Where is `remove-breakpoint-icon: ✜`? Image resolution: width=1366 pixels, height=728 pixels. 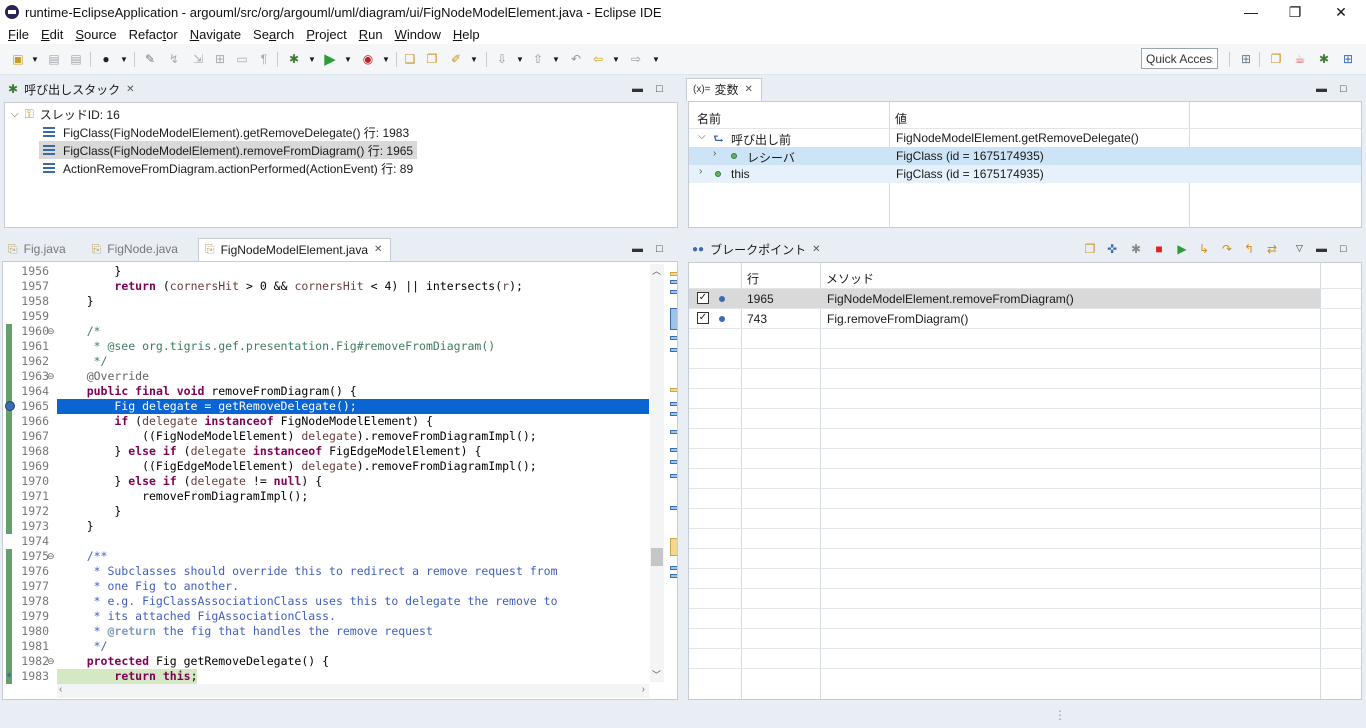
remove-breakpoint-icon: ✜ is located at coordinates (1112, 249).